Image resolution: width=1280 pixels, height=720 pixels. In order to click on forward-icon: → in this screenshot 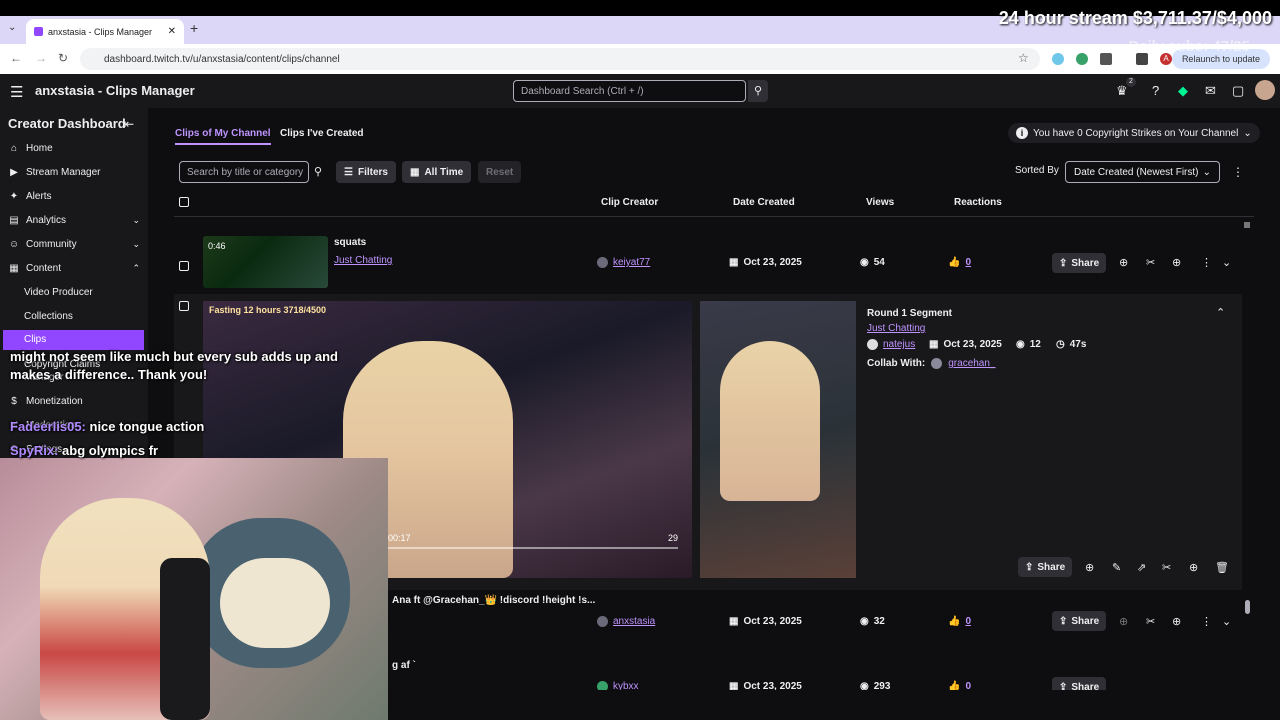, I will do `click(41, 58)`.